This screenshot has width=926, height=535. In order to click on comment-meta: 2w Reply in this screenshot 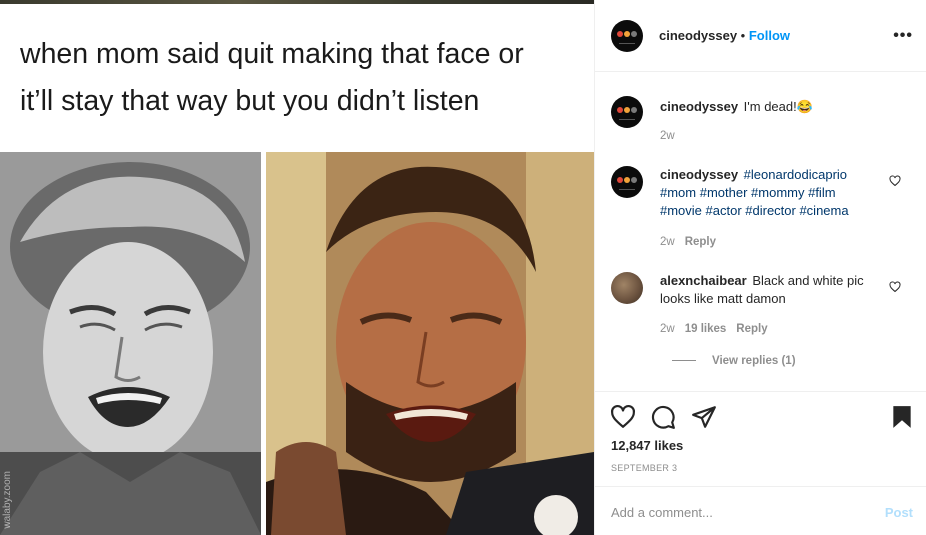, I will do `click(693, 242)`.